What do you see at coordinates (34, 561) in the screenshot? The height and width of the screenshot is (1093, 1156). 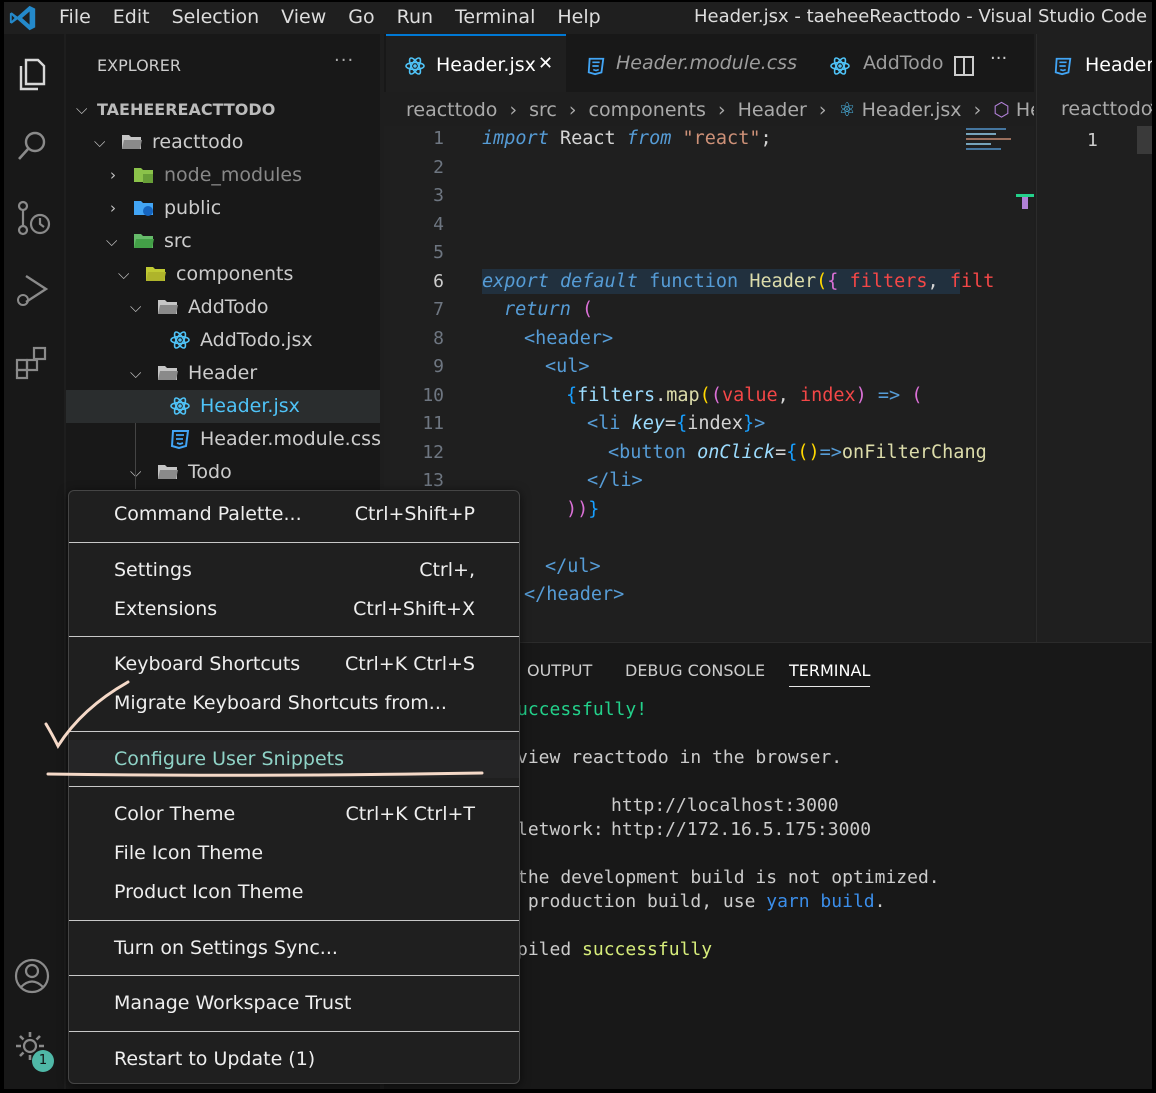 I see `activity-bar: 1` at bounding box center [34, 561].